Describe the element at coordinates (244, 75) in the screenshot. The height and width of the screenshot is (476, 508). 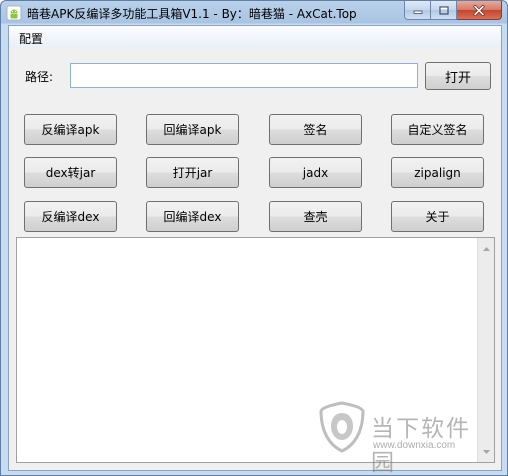
I see `path-input` at that location.